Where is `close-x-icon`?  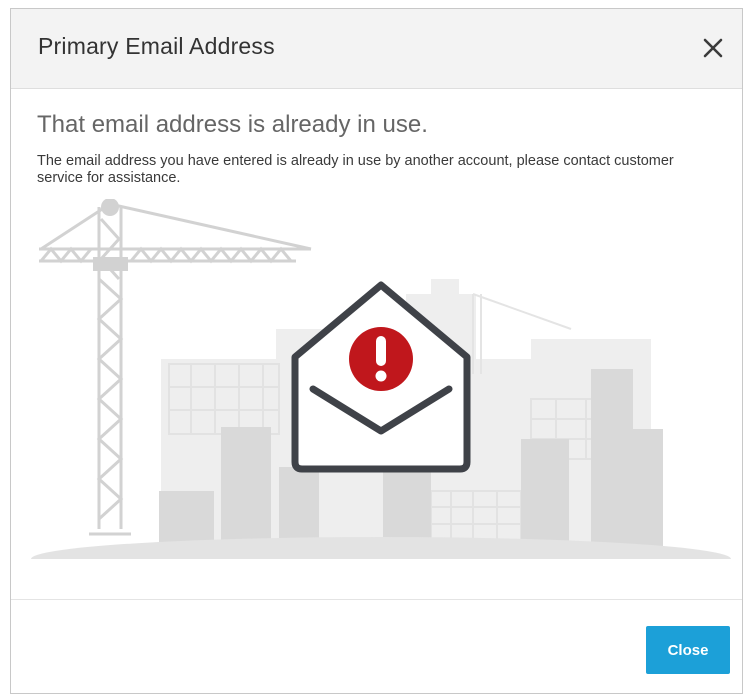 close-x-icon is located at coordinates (713, 48).